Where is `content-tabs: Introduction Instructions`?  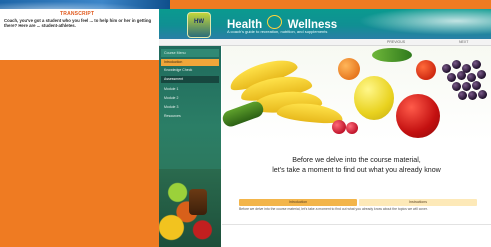 content-tabs: Introduction Instructions is located at coordinates (359, 202).